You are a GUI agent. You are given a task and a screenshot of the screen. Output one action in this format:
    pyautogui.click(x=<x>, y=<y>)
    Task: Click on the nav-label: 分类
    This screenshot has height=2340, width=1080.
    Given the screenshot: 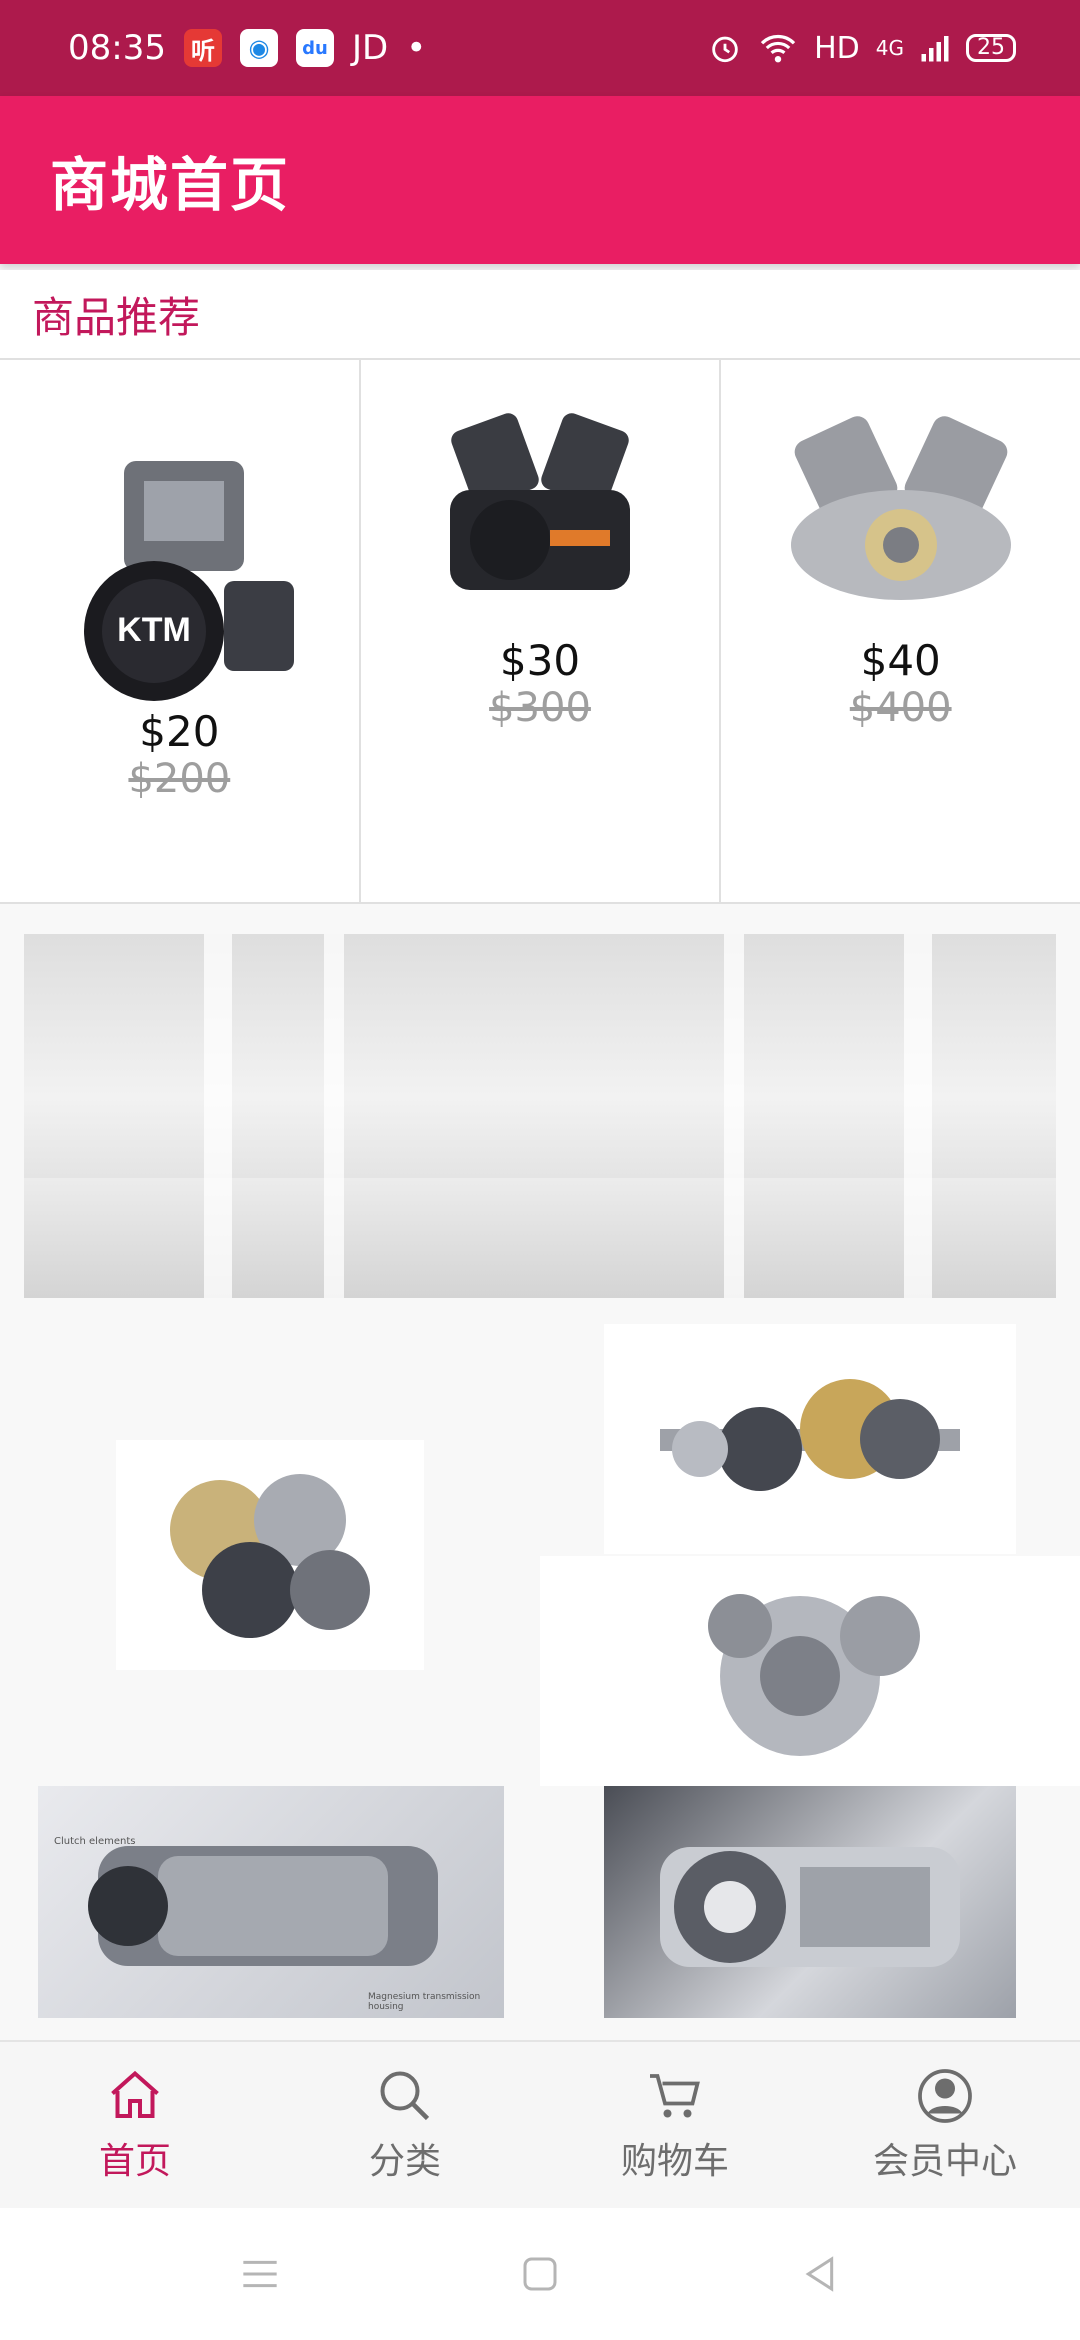 What is the action you would take?
    pyautogui.click(x=404, y=2161)
    